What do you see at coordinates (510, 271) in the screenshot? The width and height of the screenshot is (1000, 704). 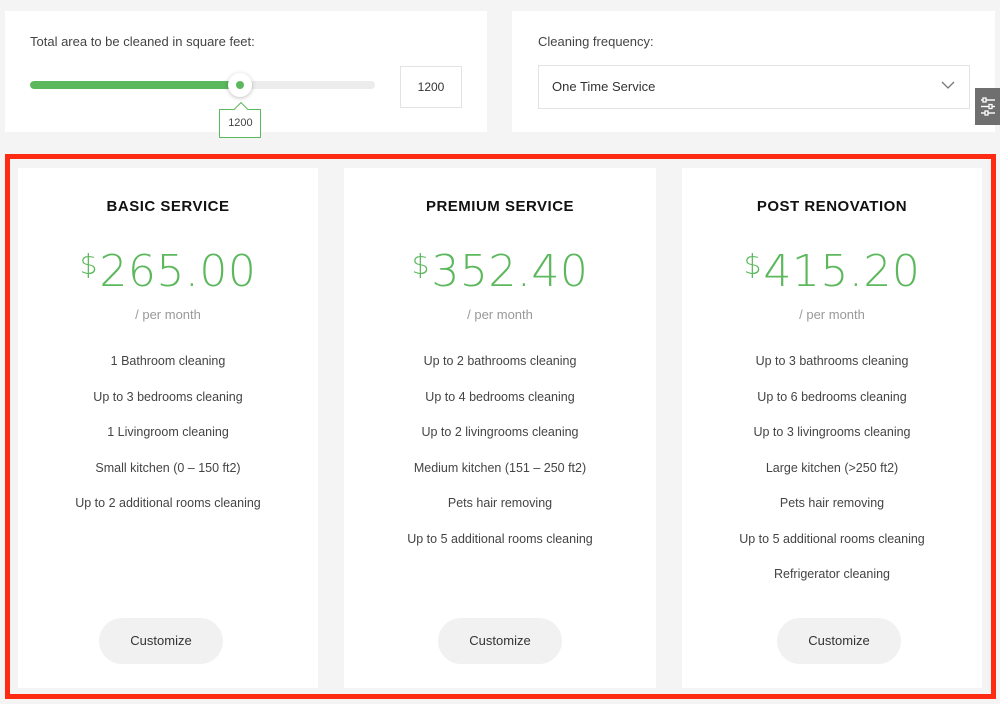 I see `price-amount: 352.40` at bounding box center [510, 271].